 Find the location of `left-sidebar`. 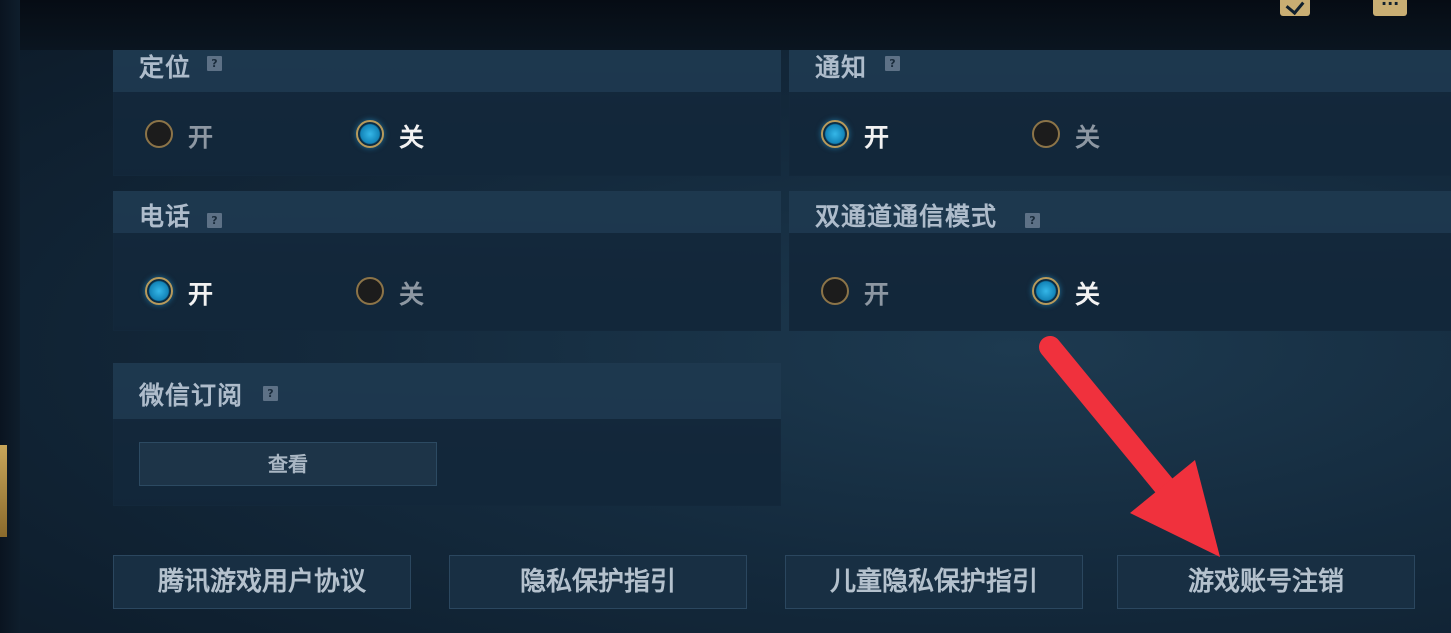

left-sidebar is located at coordinates (10, 316).